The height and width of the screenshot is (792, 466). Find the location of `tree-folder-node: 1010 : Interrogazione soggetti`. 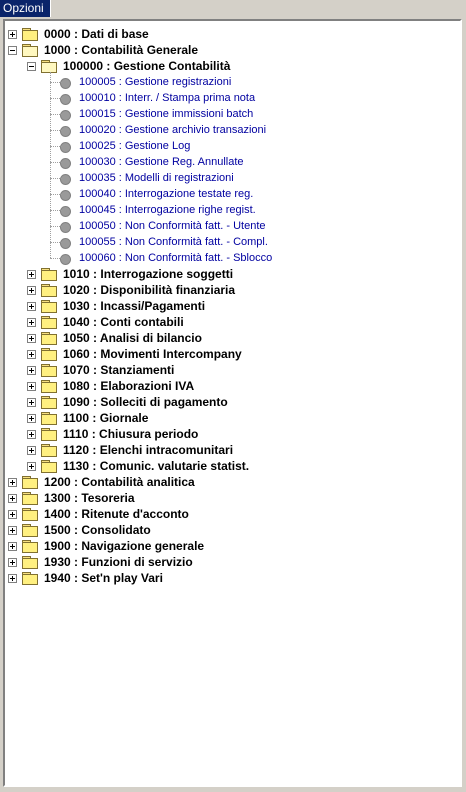

tree-folder-node: 1010 : Interrogazione soggetti is located at coordinates (232, 274).